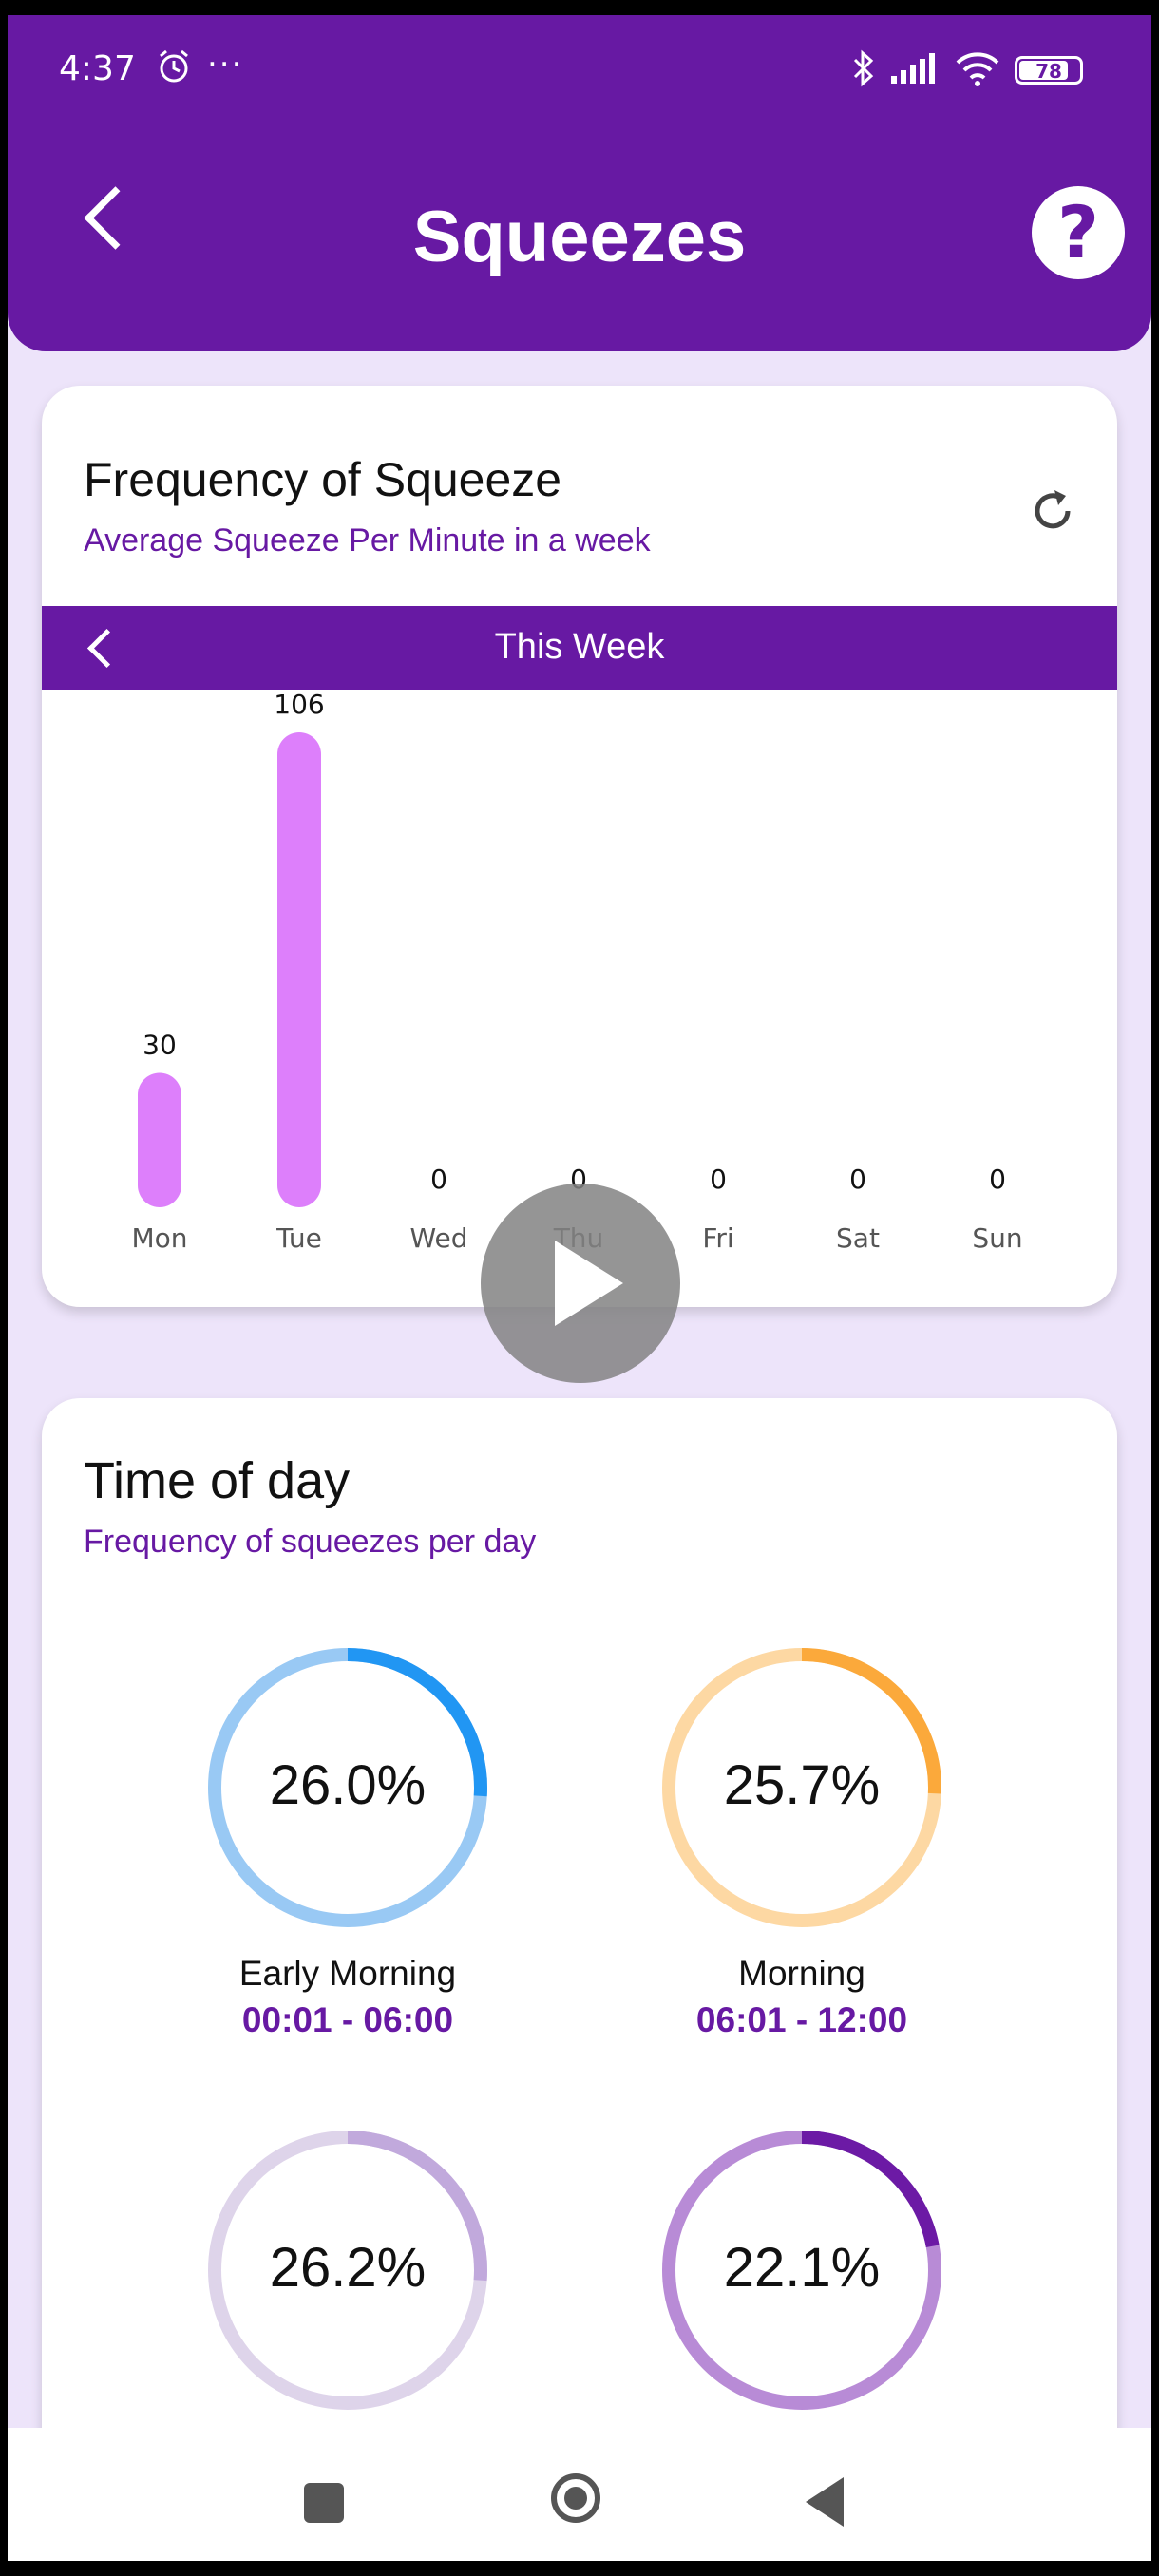  Describe the element at coordinates (802, 2268) in the screenshot. I see `ring-percentage: 22.1%` at that location.